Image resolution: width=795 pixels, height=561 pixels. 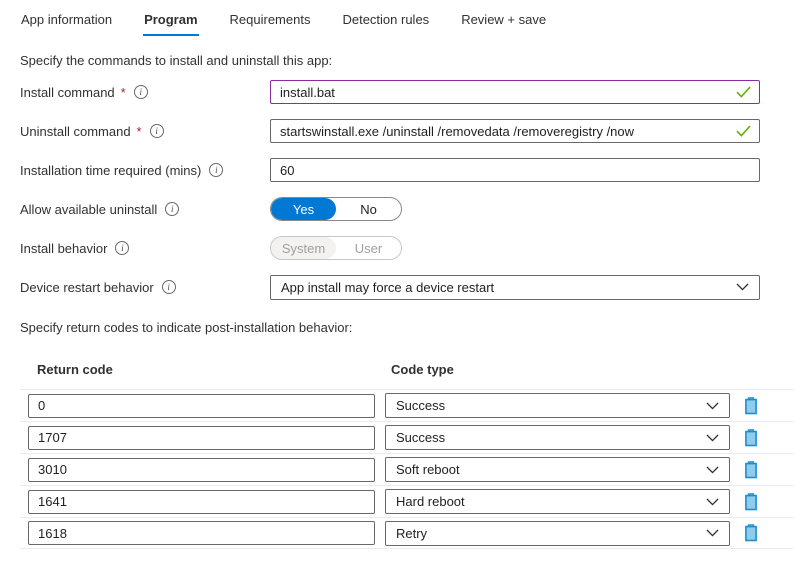 I want to click on tab-requirements: Requirements, so click(x=270, y=22).